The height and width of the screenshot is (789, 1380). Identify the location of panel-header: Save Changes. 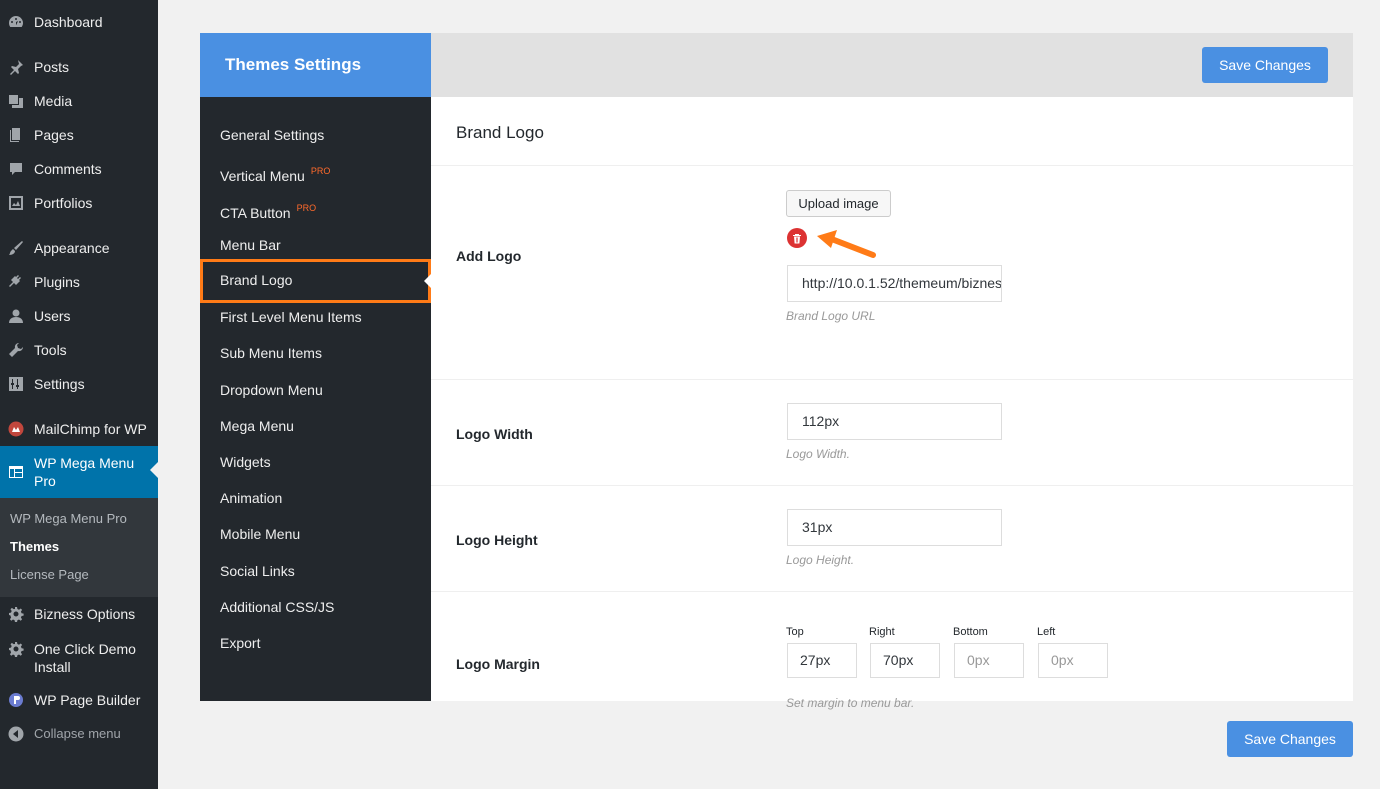
(892, 65).